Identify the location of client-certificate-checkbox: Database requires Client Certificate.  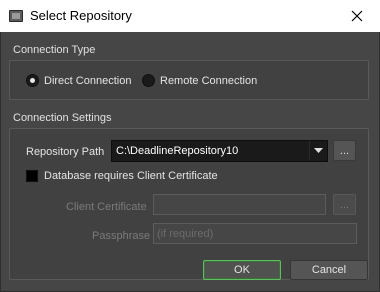
(122, 176).